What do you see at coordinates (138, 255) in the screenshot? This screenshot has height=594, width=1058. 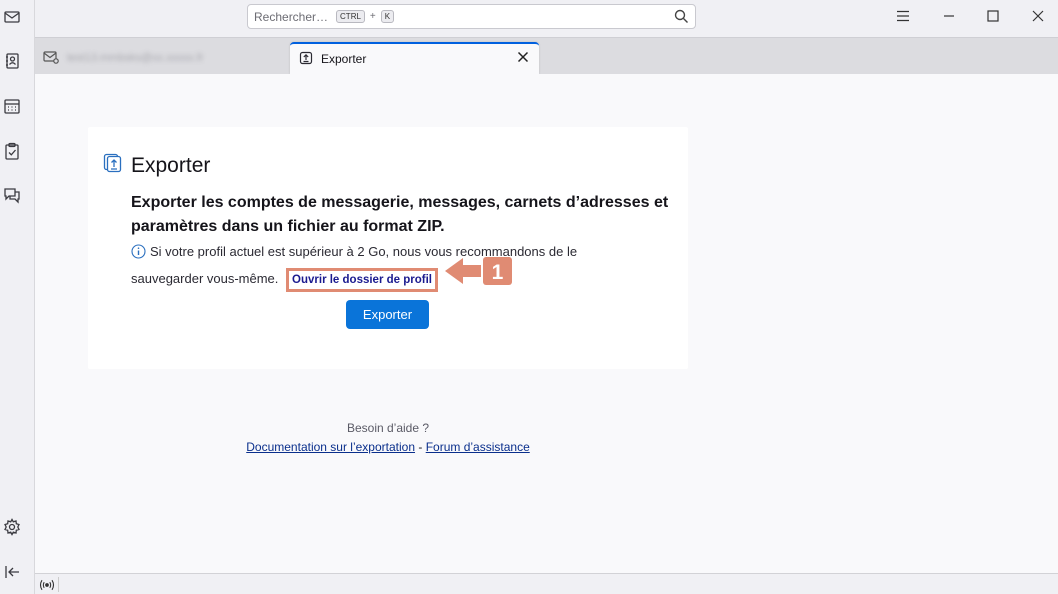 I see `info-icon` at bounding box center [138, 255].